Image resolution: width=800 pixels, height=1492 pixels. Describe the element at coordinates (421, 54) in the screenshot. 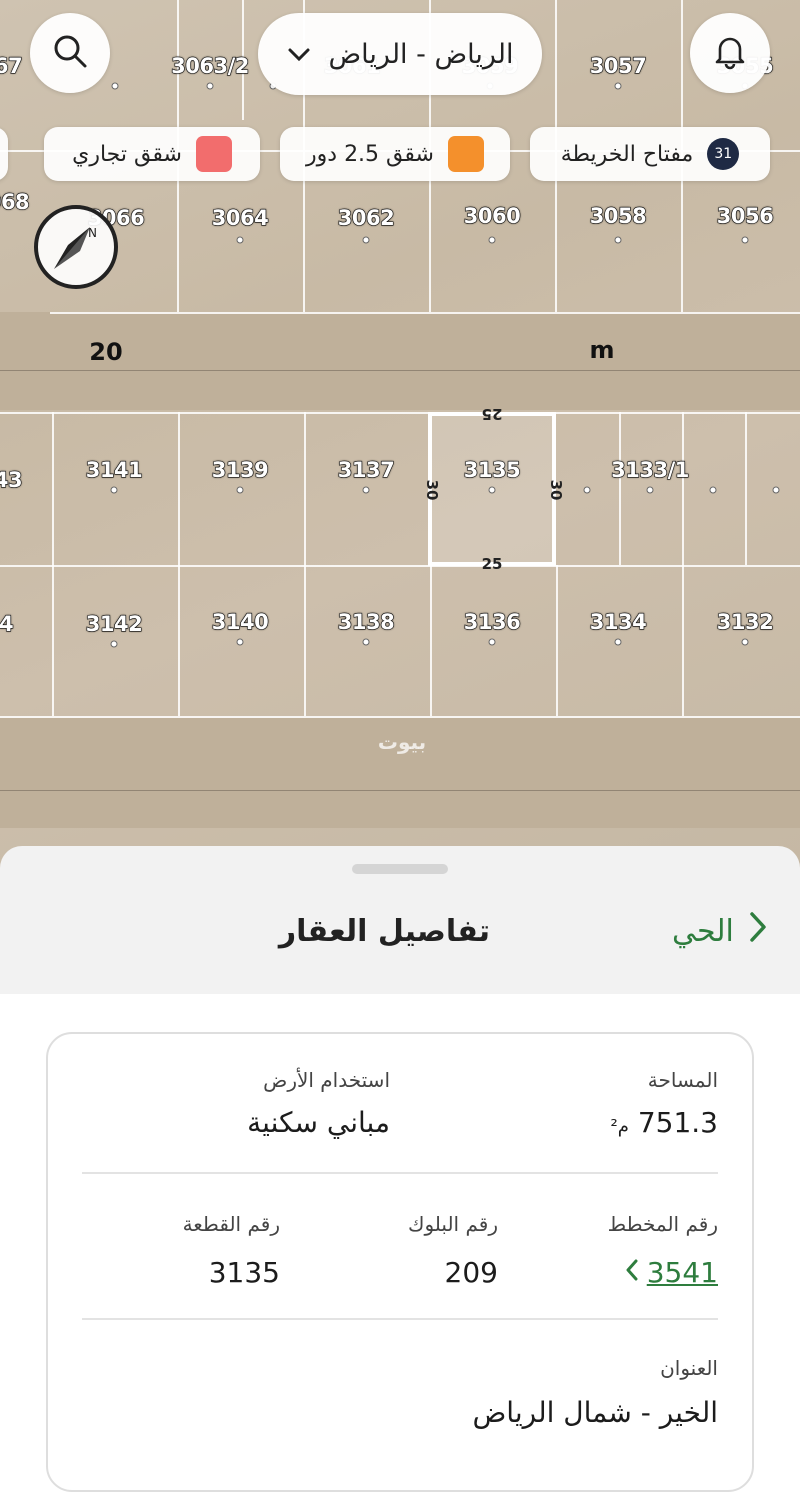

I see `city-selector-label: الرياض - الرياض` at that location.